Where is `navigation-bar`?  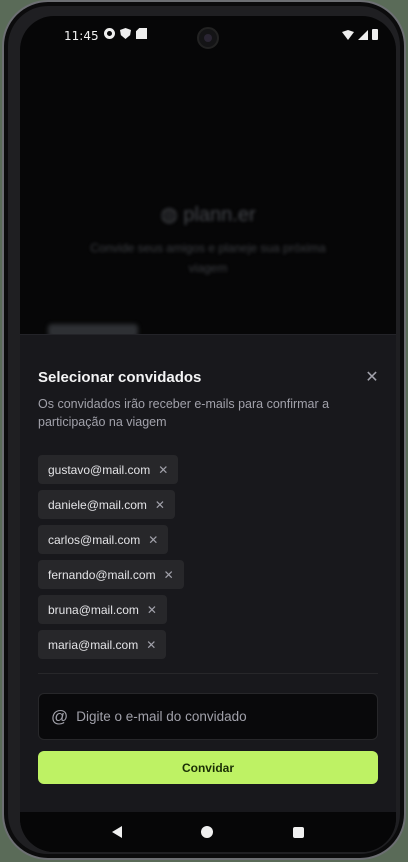 navigation-bar is located at coordinates (208, 832).